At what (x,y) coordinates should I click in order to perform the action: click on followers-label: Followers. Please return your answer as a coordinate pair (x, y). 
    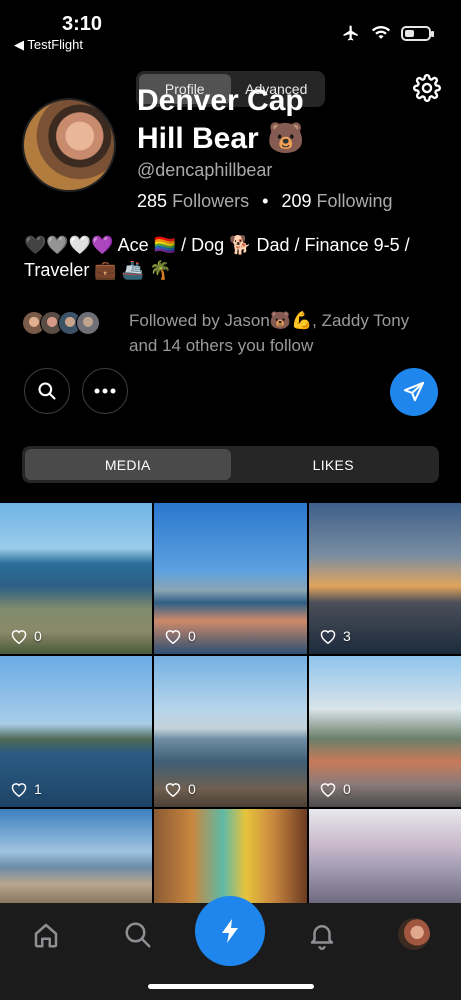
    Looking at the image, I should click on (211, 201).